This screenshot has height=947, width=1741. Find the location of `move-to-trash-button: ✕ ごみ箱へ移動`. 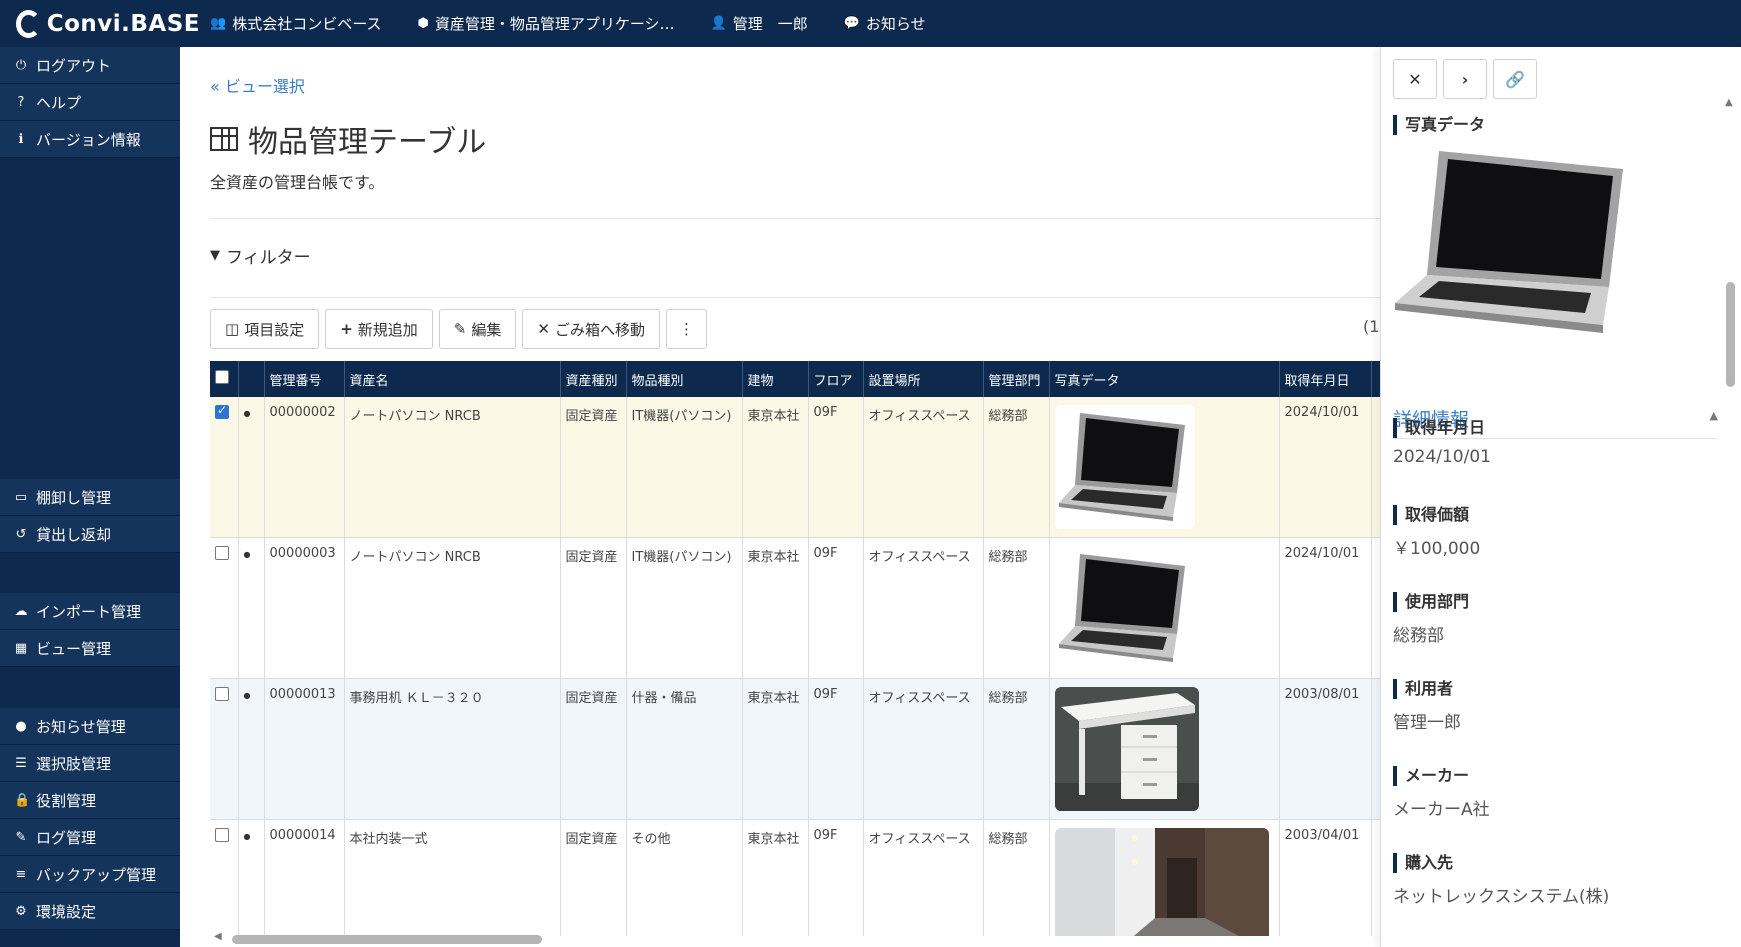

move-to-trash-button: ✕ ごみ箱へ移動 is located at coordinates (591, 329).